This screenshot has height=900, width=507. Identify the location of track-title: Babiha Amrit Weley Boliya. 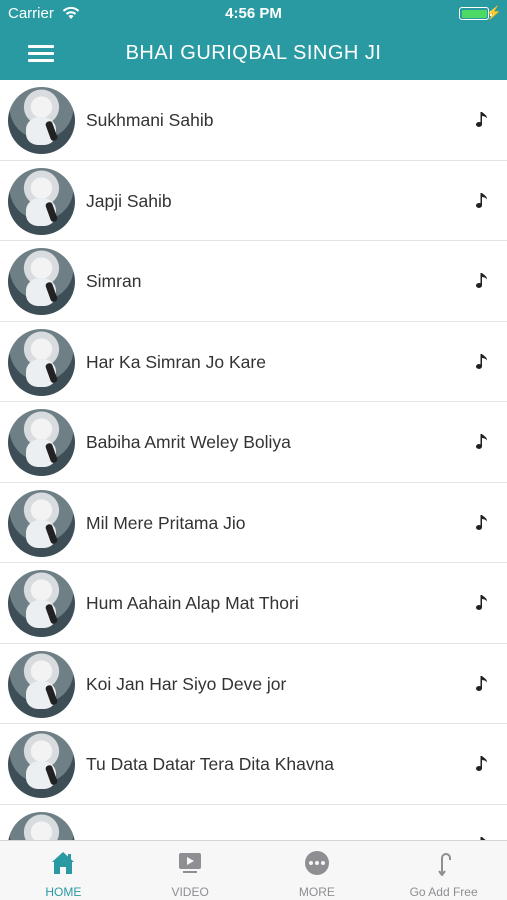
(188, 442).